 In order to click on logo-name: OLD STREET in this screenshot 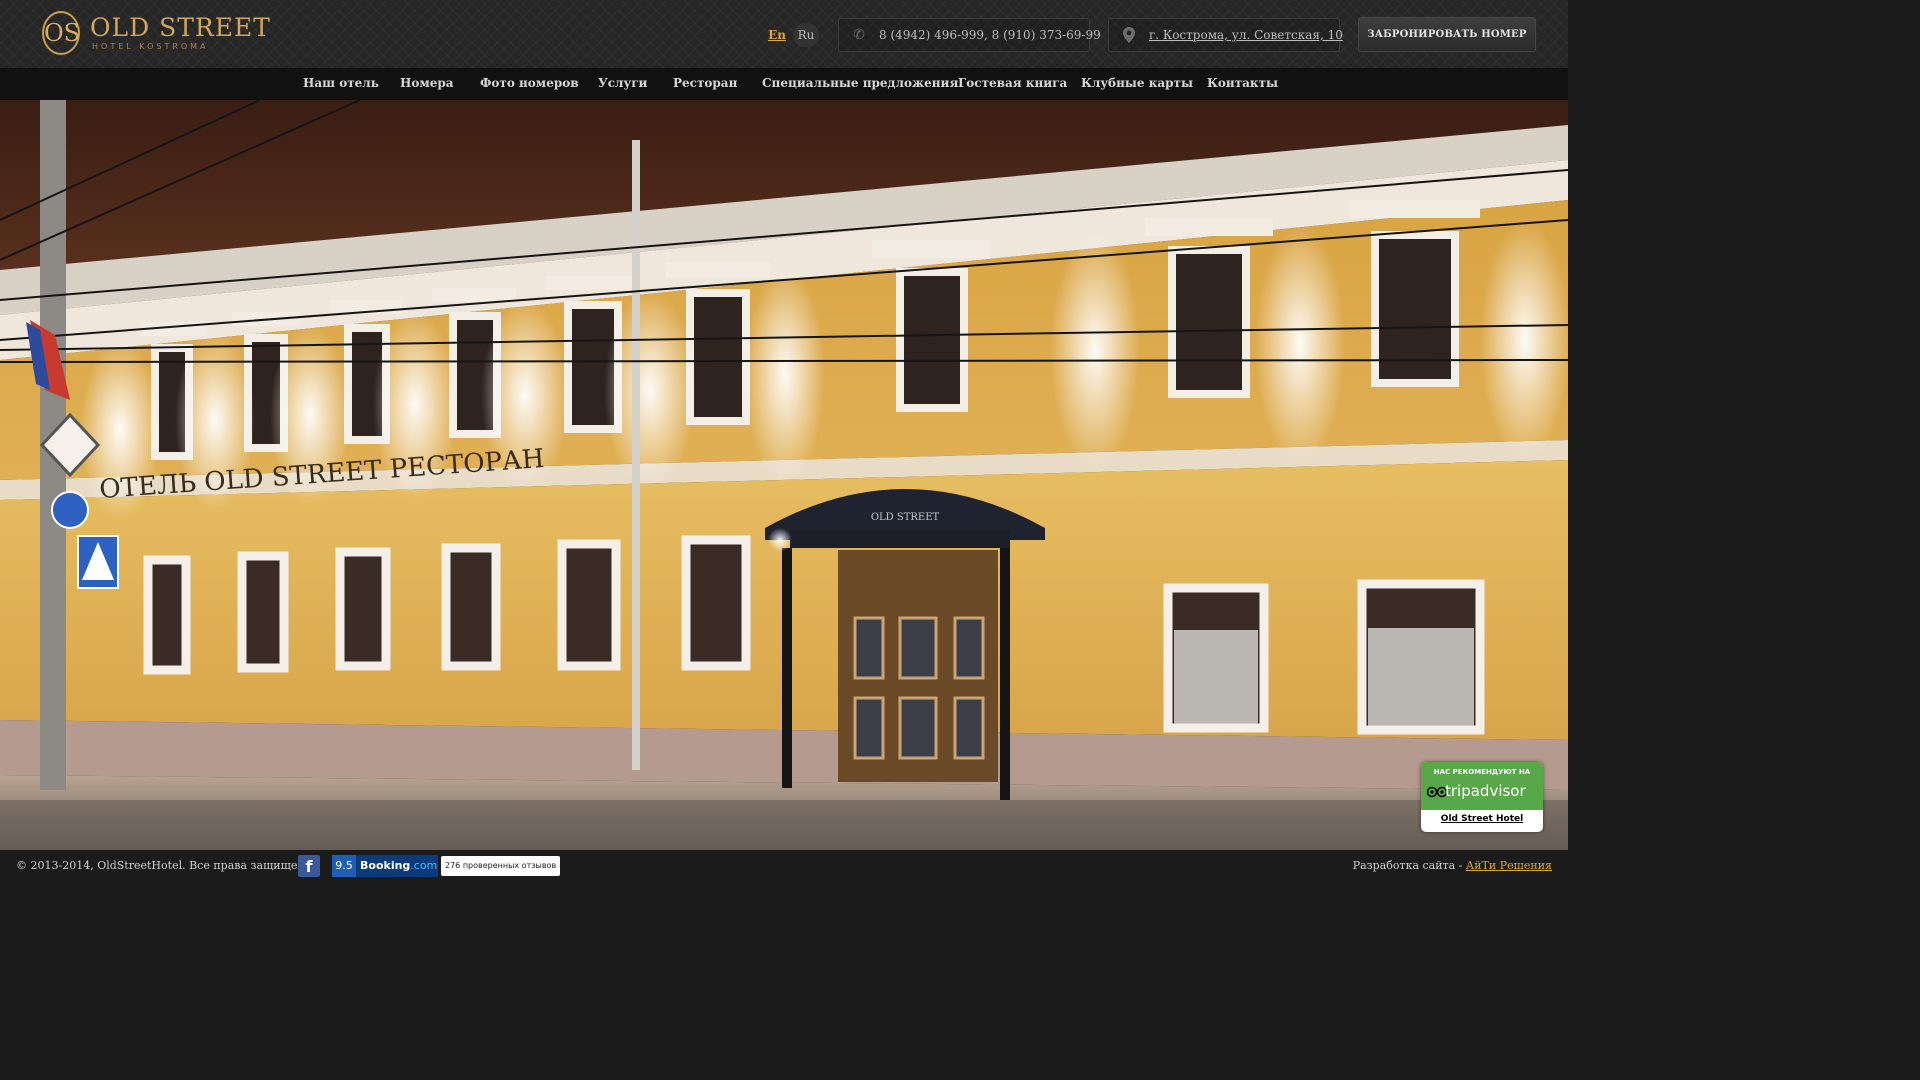, I will do `click(180, 27)`.